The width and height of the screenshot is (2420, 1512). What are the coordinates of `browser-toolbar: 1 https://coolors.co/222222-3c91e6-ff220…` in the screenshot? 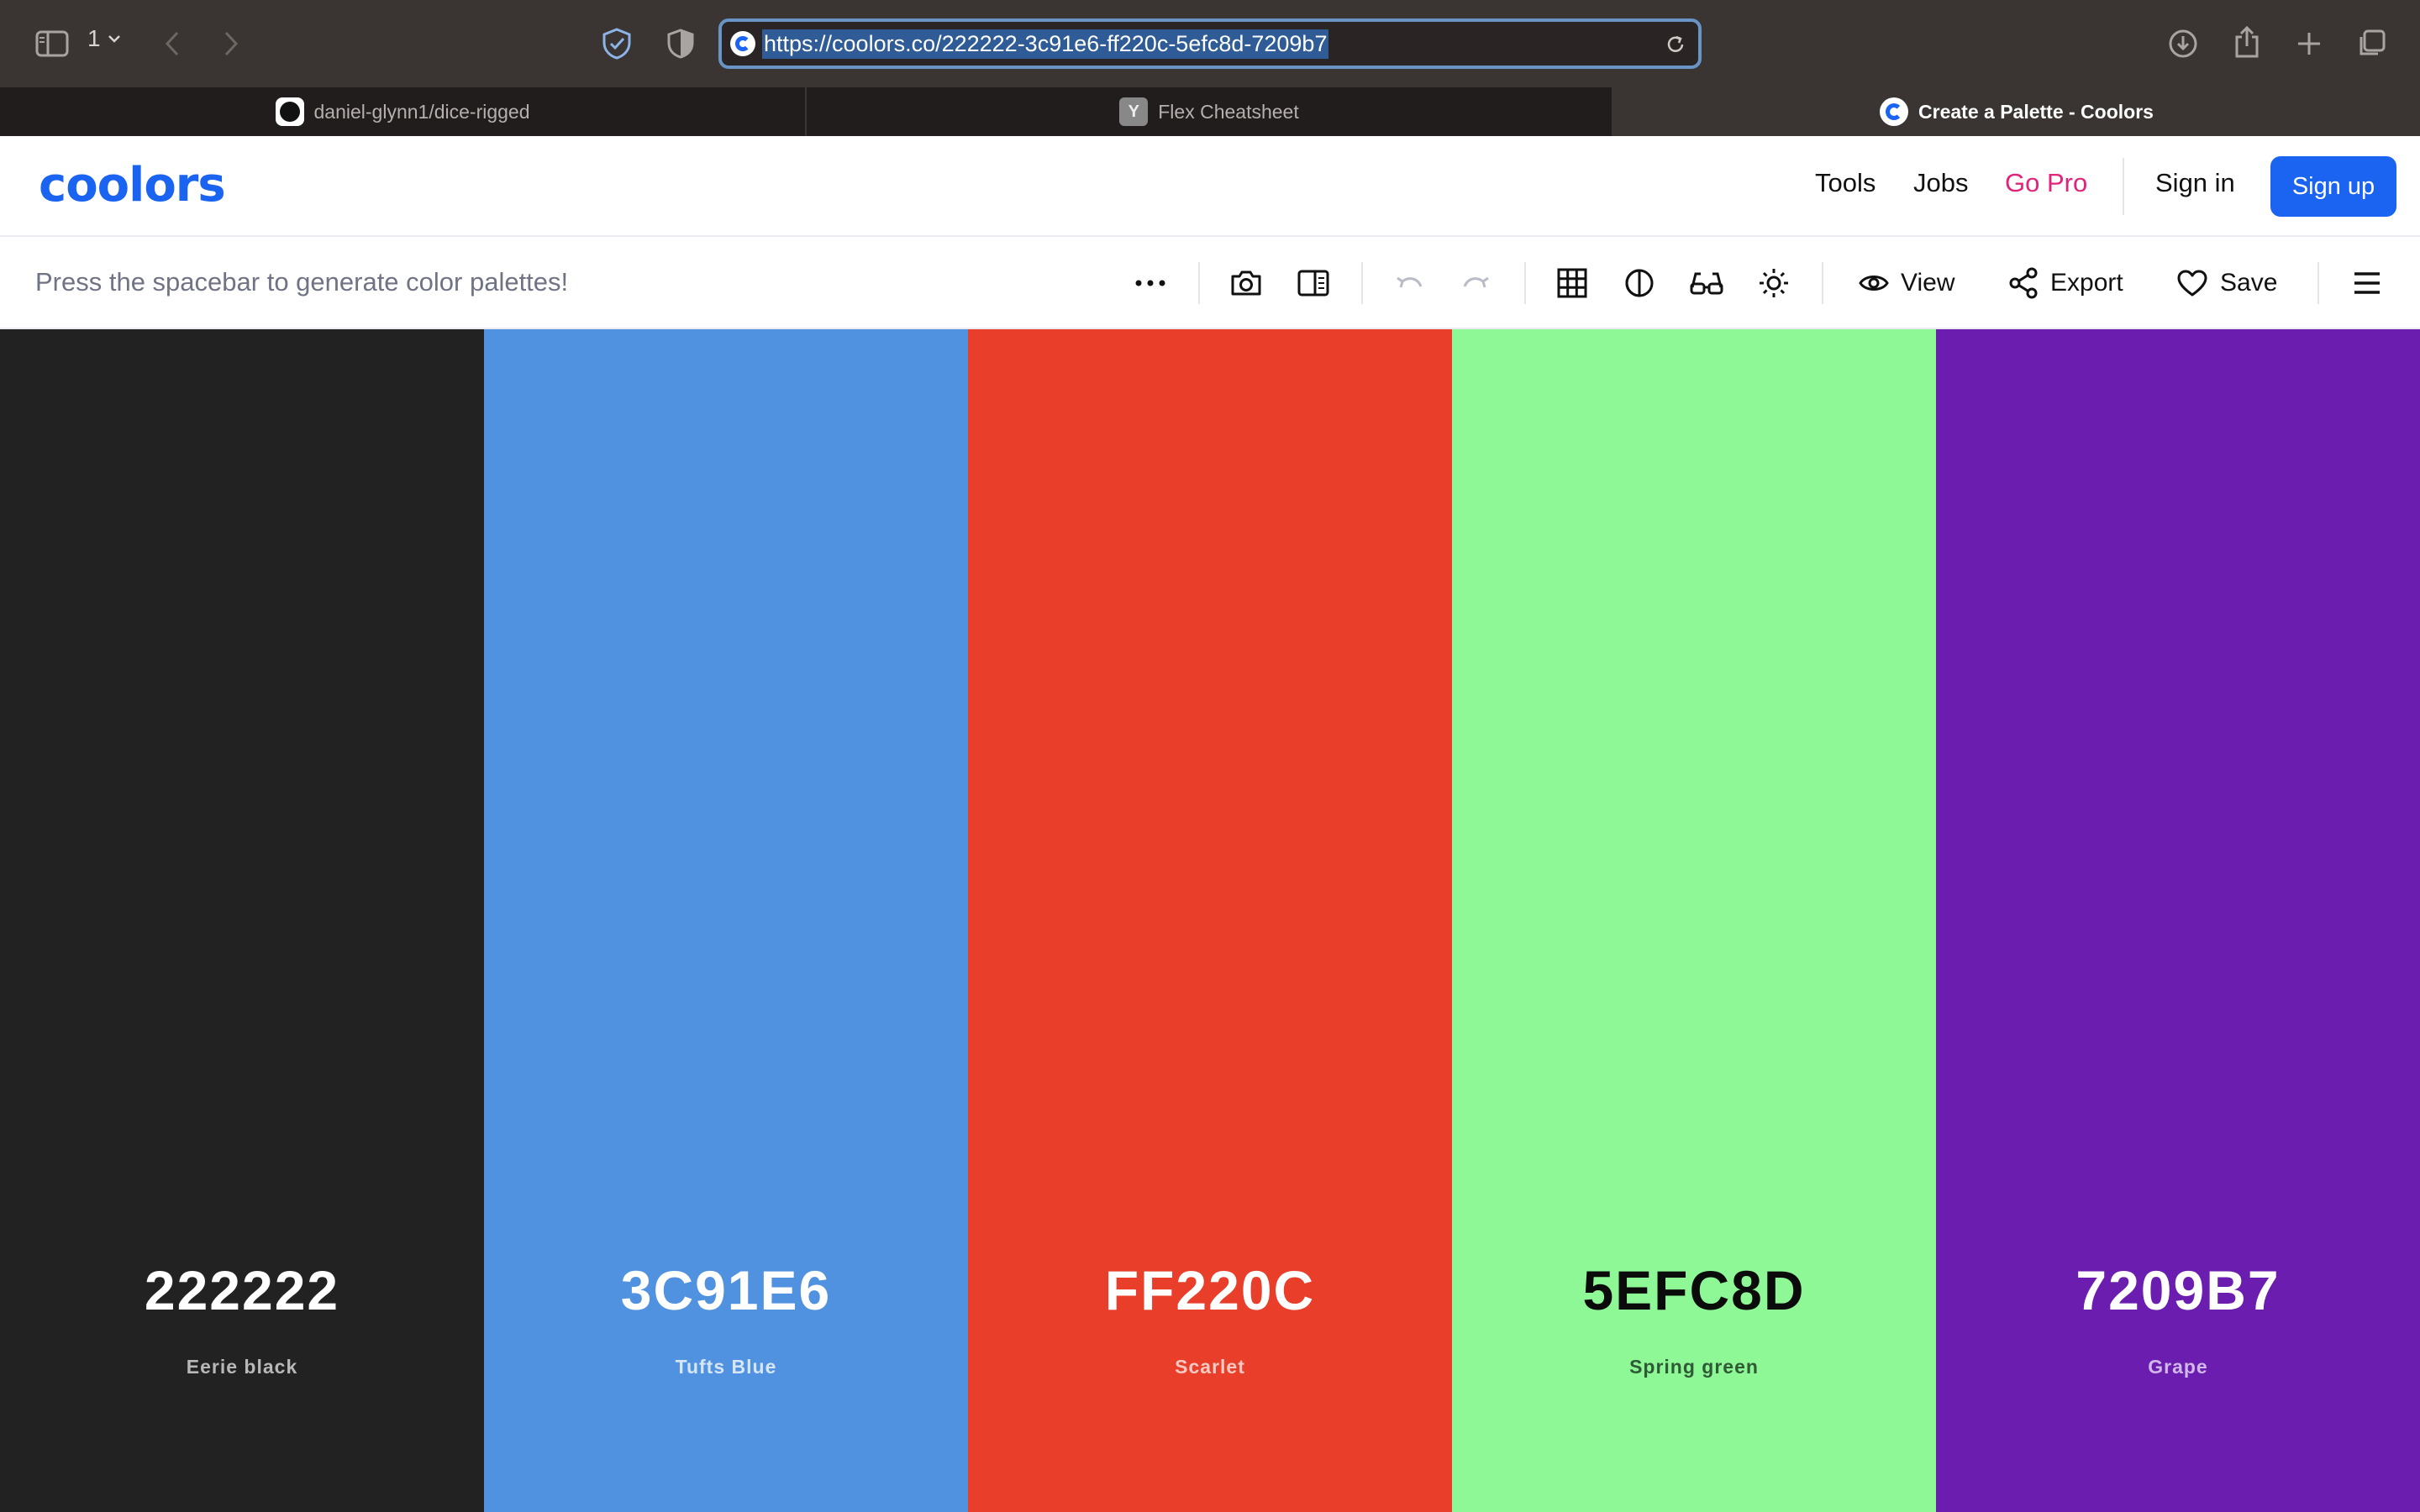 It's located at (1210, 43).